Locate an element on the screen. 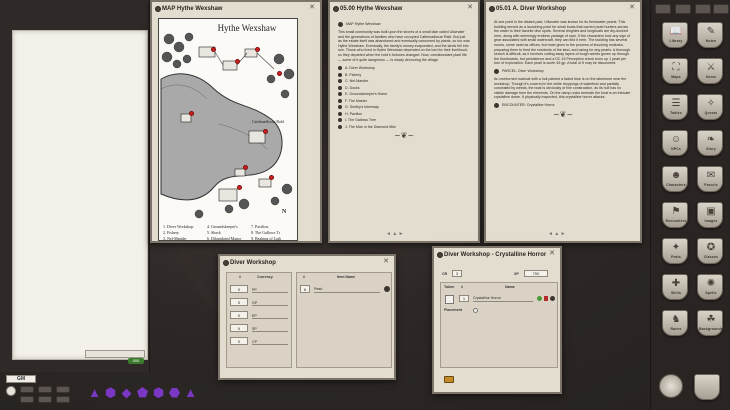  xp-field: 700 is located at coordinates (536, 273).